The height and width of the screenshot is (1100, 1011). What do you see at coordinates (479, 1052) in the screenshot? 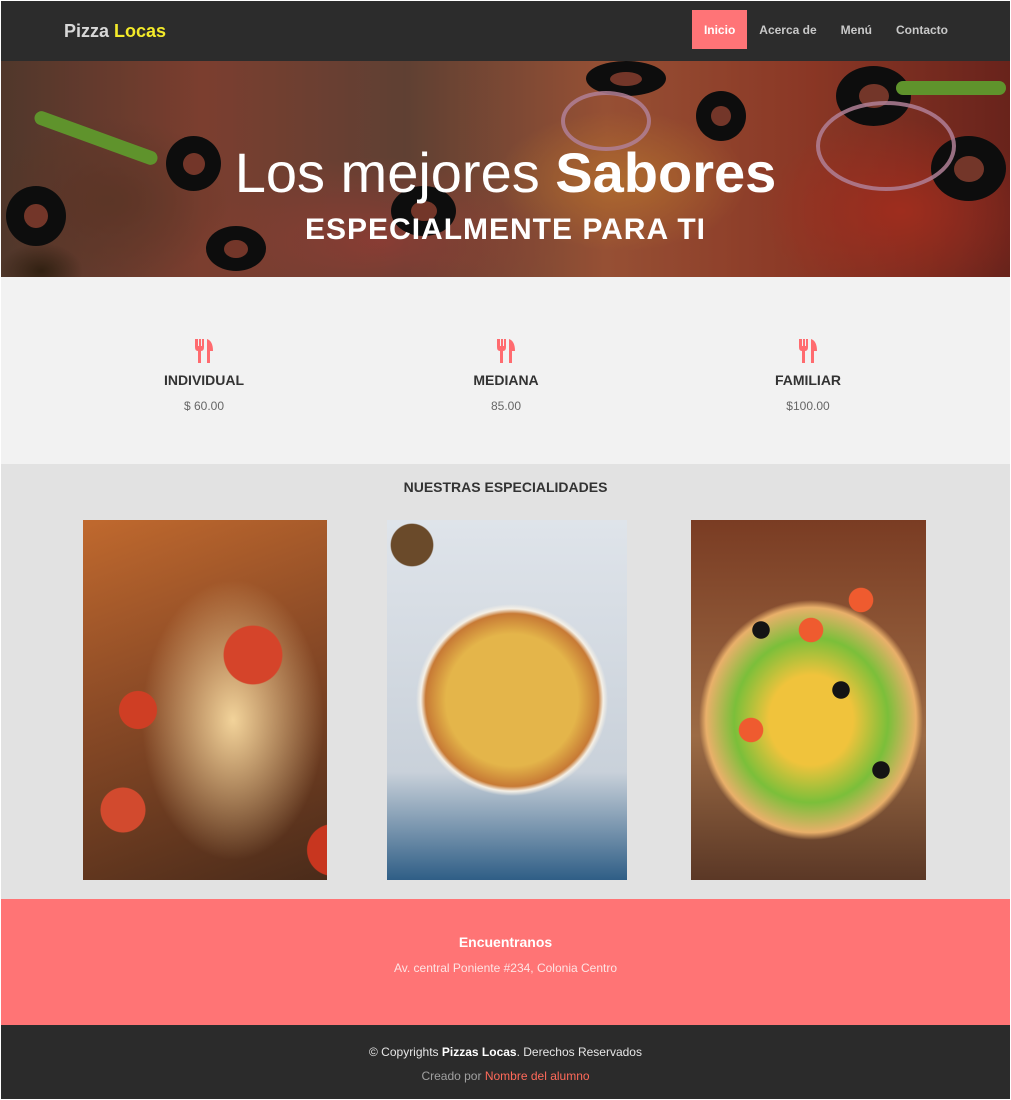
I see `copyright-brand: Pizzas Locas` at bounding box center [479, 1052].